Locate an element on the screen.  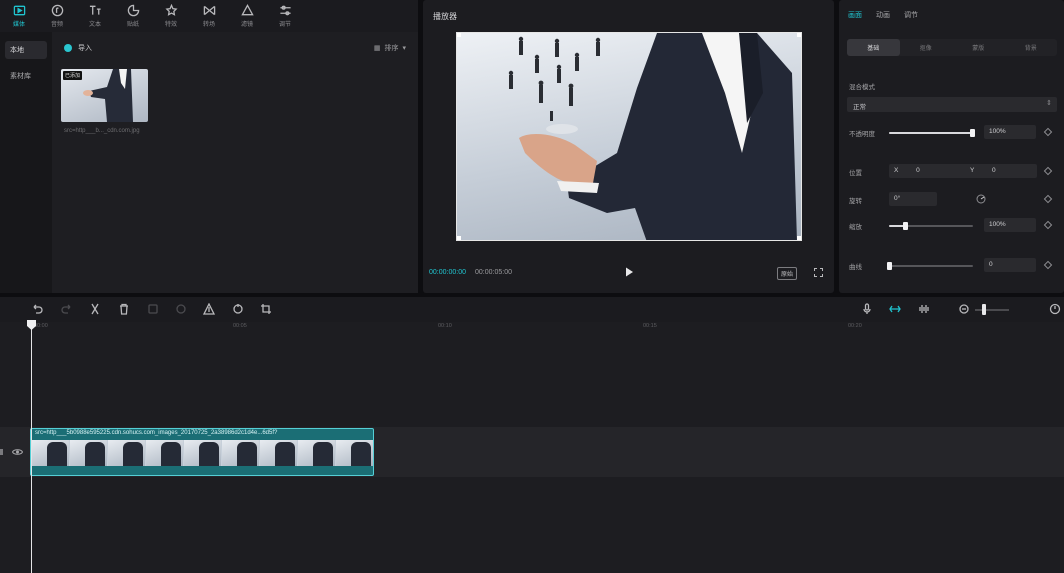
curve-input: 0 is located at coordinates (1010, 265).